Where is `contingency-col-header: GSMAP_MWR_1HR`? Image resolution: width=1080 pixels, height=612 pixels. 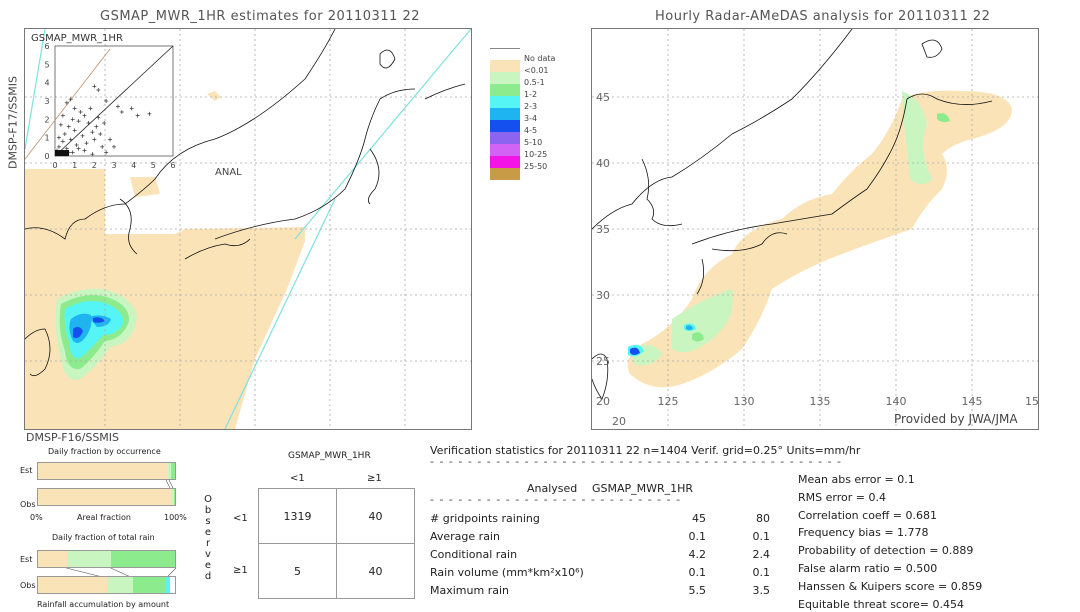 contingency-col-header: GSMAP_MWR_1HR is located at coordinates (329, 456).